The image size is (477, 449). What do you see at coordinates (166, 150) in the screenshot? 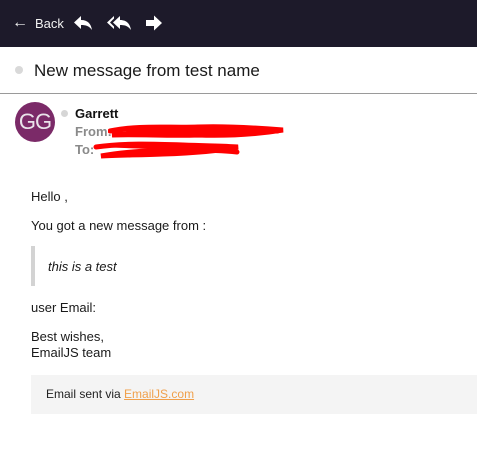
I see `to-address-redaction` at bounding box center [166, 150].